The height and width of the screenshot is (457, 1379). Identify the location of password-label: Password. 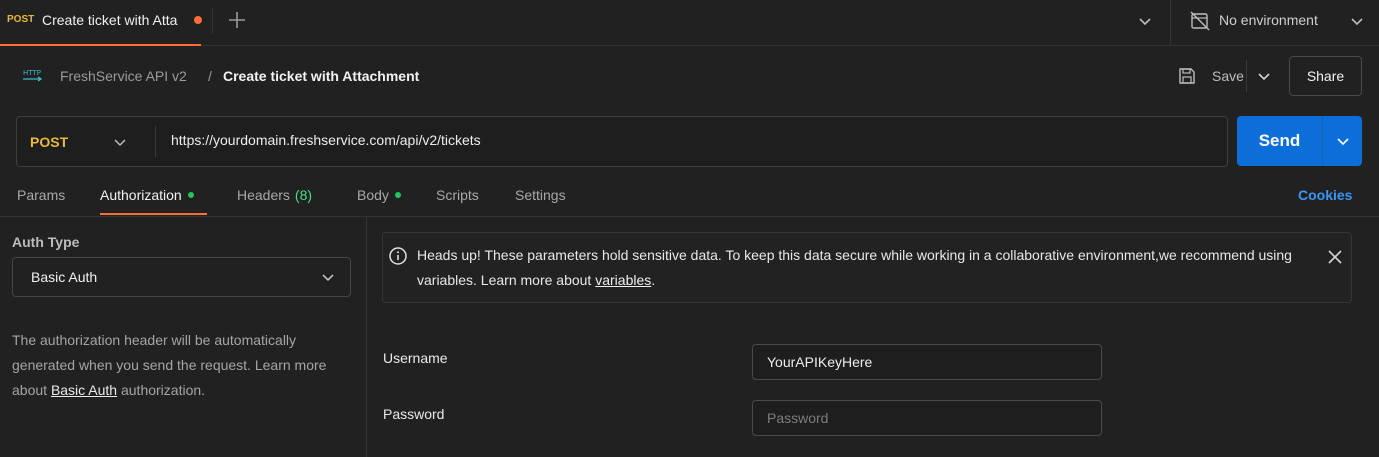
(414, 414).